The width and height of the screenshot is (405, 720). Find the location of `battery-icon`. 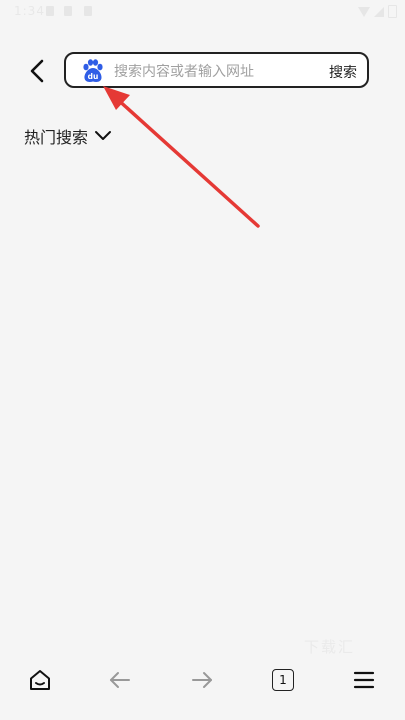

battery-icon is located at coordinates (392, 11).